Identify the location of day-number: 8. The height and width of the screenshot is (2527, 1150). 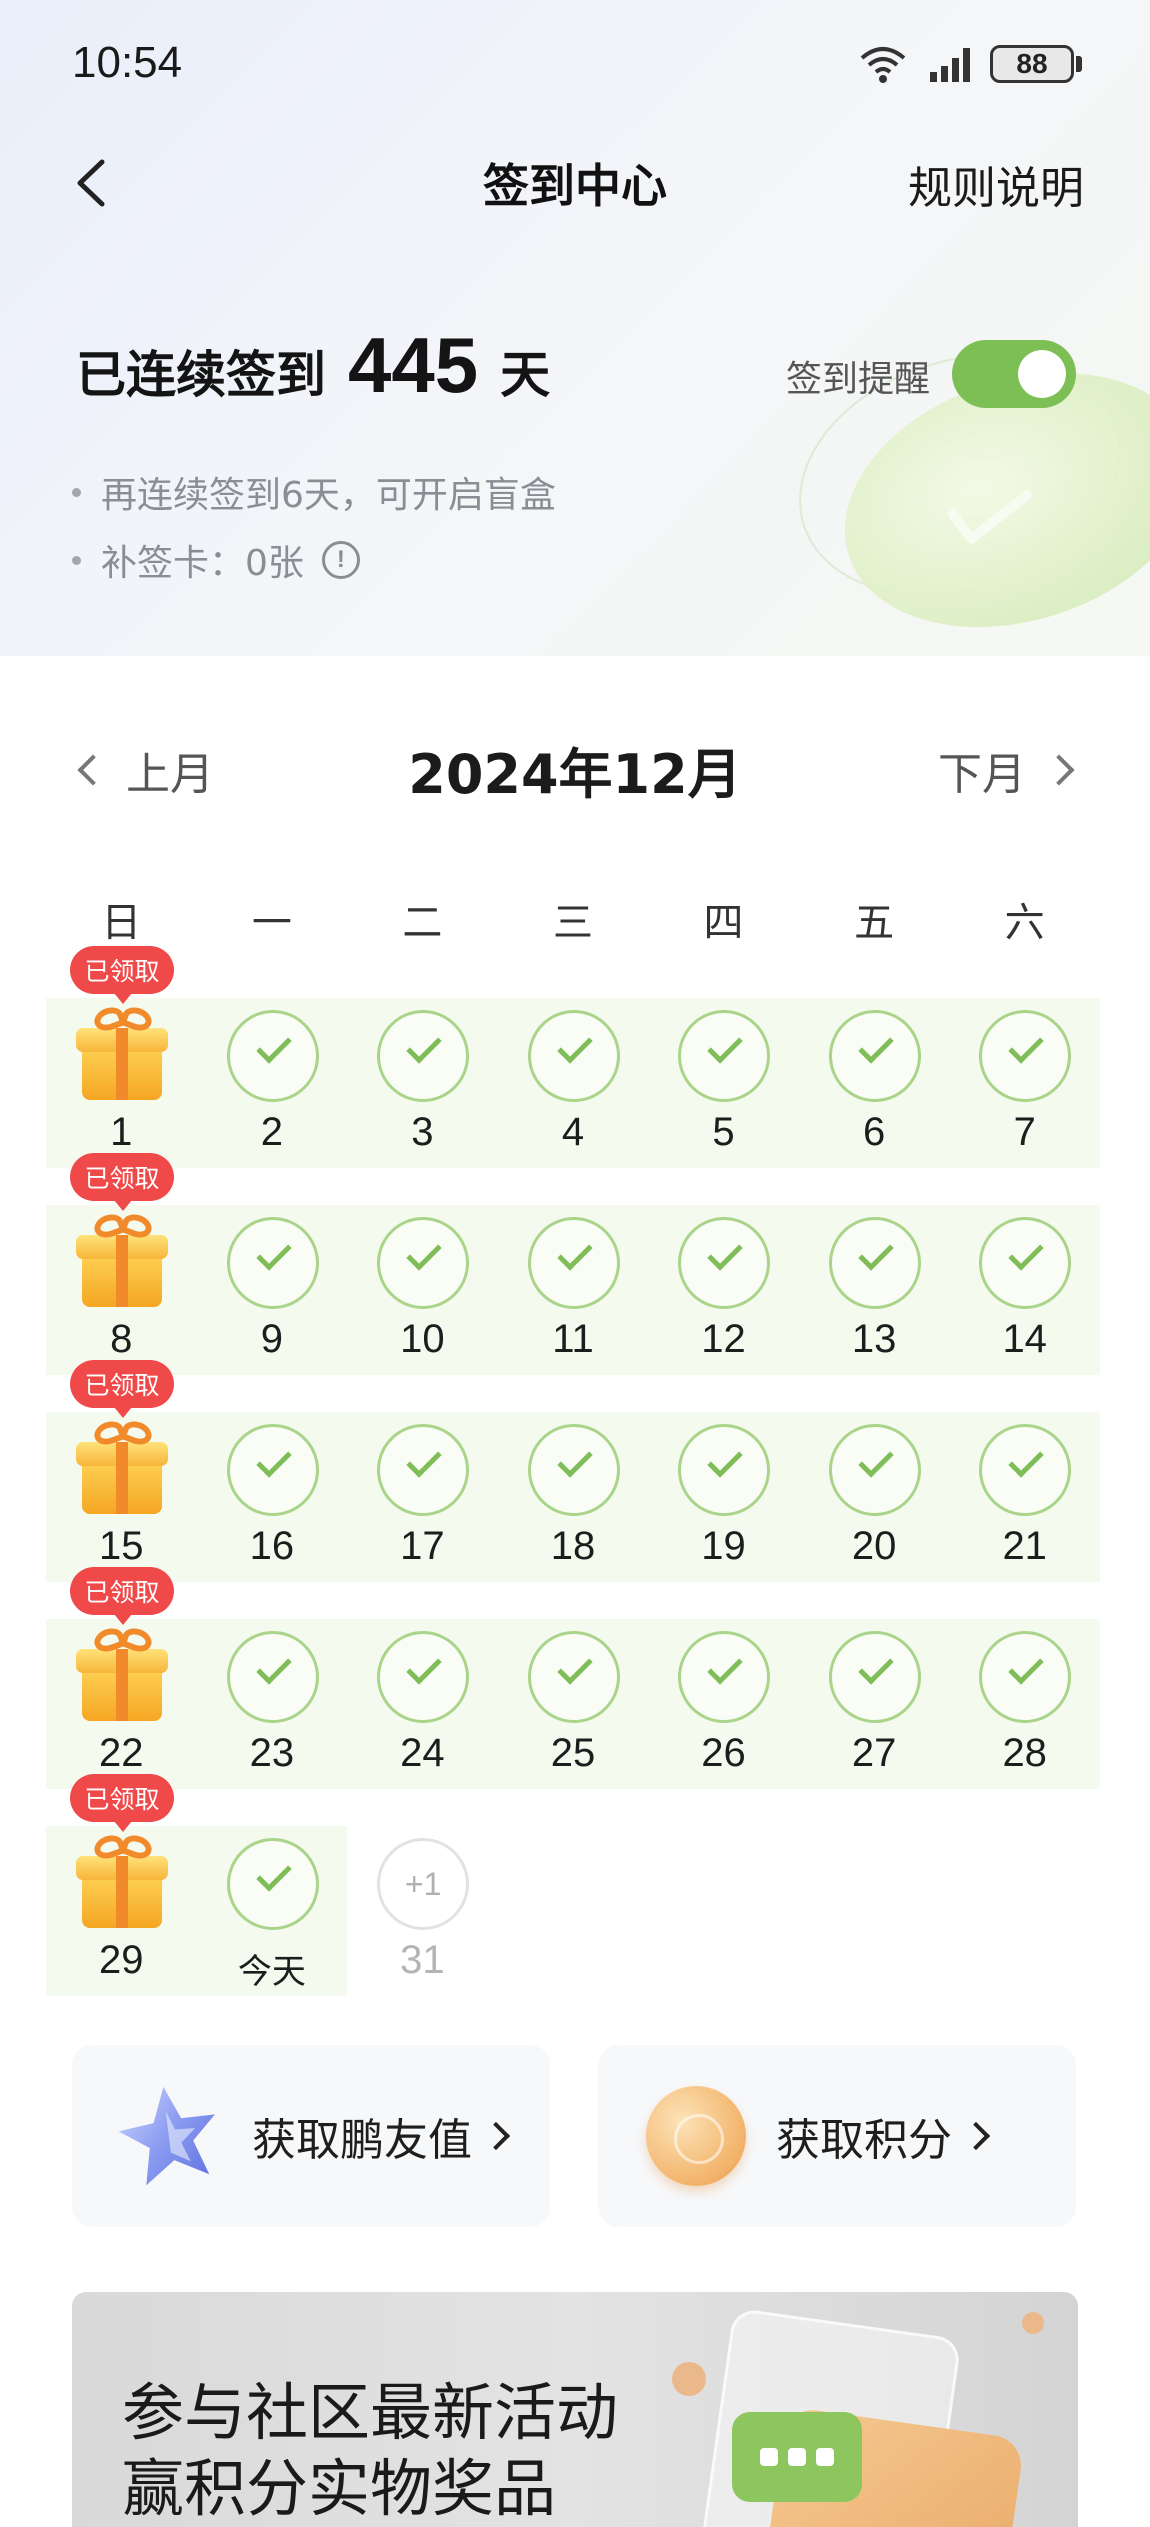
(121, 1339).